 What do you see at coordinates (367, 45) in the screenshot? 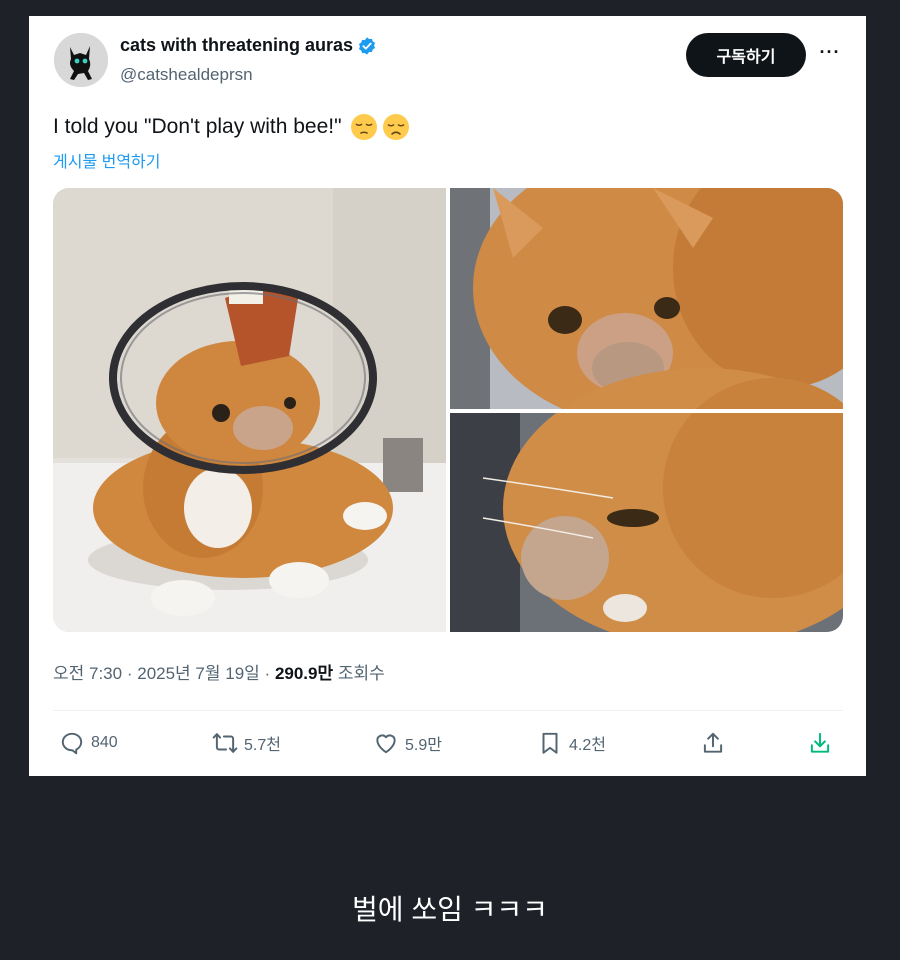
I see `verified-badge-icon` at bounding box center [367, 45].